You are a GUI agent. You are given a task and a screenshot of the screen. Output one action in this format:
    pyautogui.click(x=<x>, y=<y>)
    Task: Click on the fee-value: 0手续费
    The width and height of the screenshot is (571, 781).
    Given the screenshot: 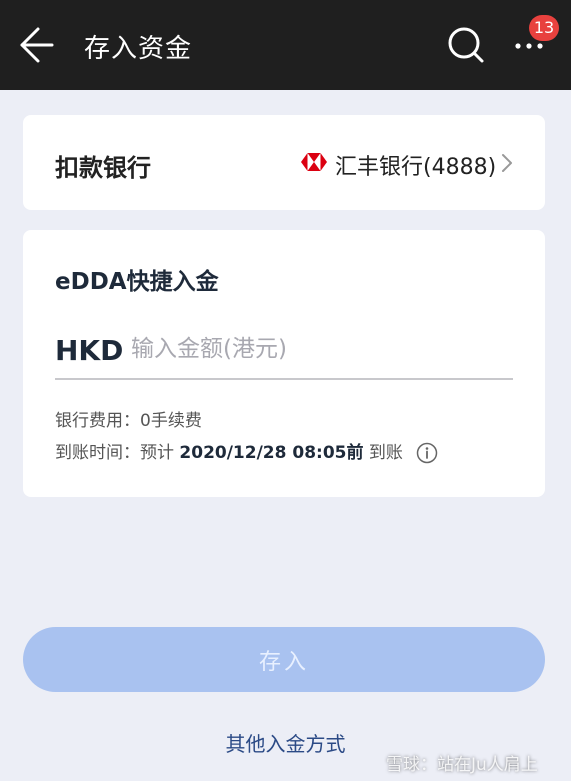 What is the action you would take?
    pyautogui.click(x=171, y=421)
    